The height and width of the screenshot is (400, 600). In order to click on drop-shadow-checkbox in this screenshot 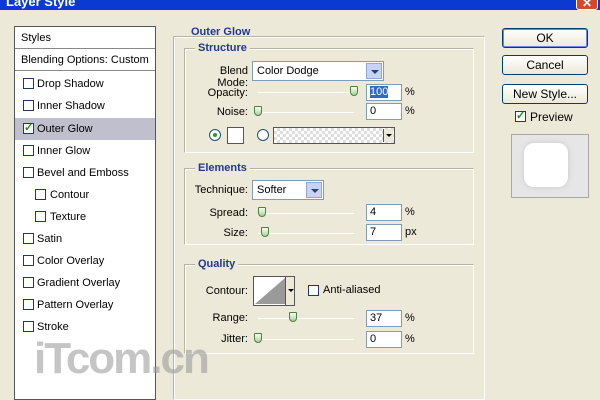, I will do `click(28, 83)`.